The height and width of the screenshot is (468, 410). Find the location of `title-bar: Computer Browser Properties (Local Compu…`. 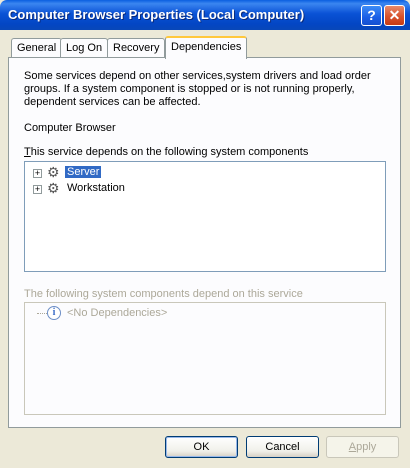

title-bar: Computer Browser Properties (Local Compu… is located at coordinates (205, 15).